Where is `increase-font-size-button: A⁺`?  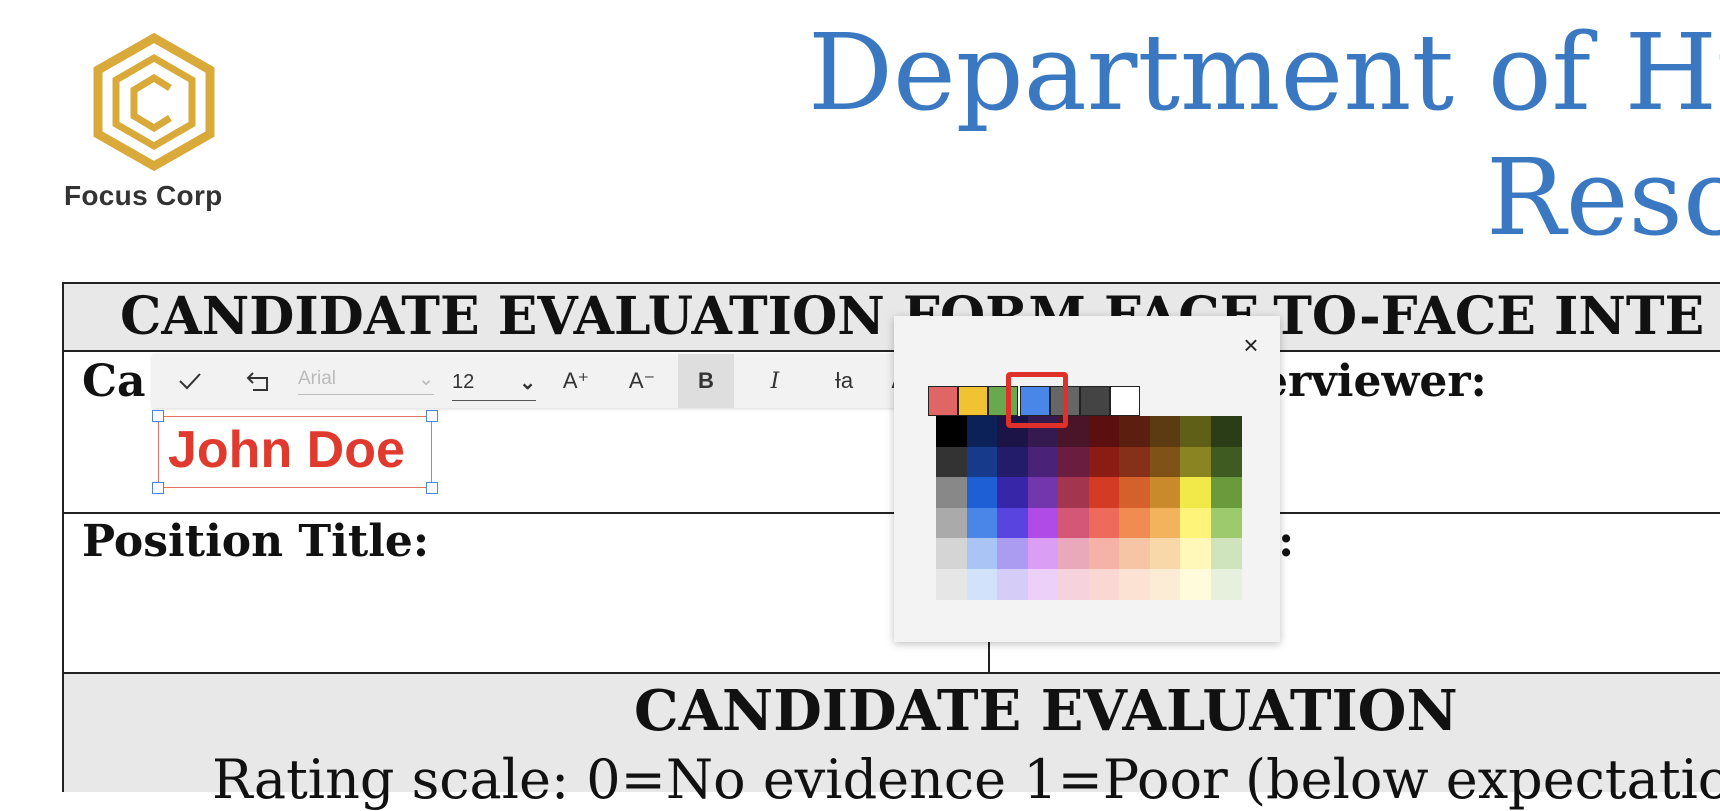 increase-font-size-button: A⁺ is located at coordinates (576, 381).